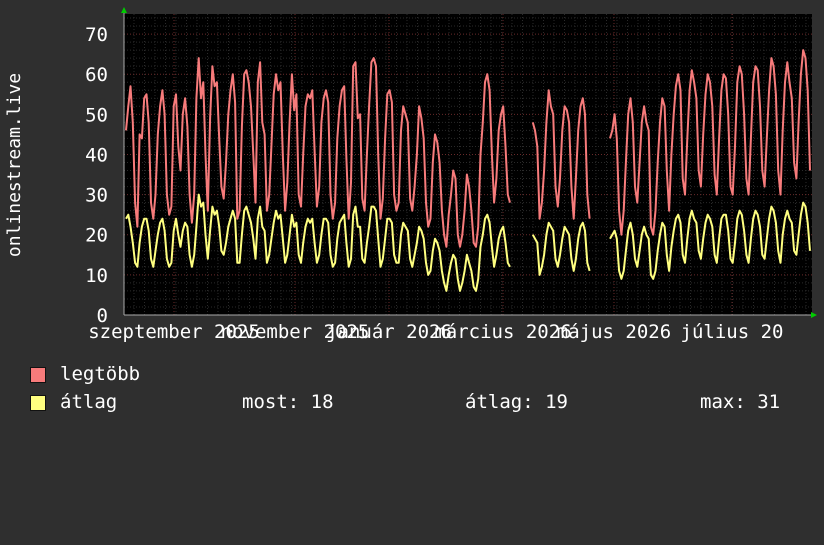 The image size is (824, 545). Describe the element at coordinates (96, 115) in the screenshot. I see `y-tick-label: 50` at that location.